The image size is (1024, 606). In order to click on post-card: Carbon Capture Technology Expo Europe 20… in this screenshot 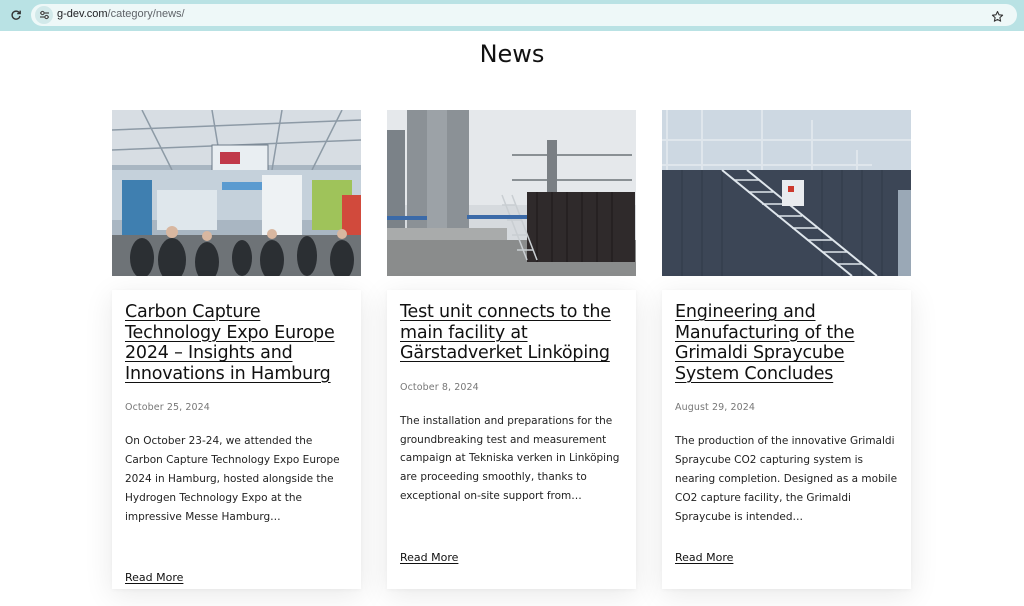, I will do `click(236, 439)`.